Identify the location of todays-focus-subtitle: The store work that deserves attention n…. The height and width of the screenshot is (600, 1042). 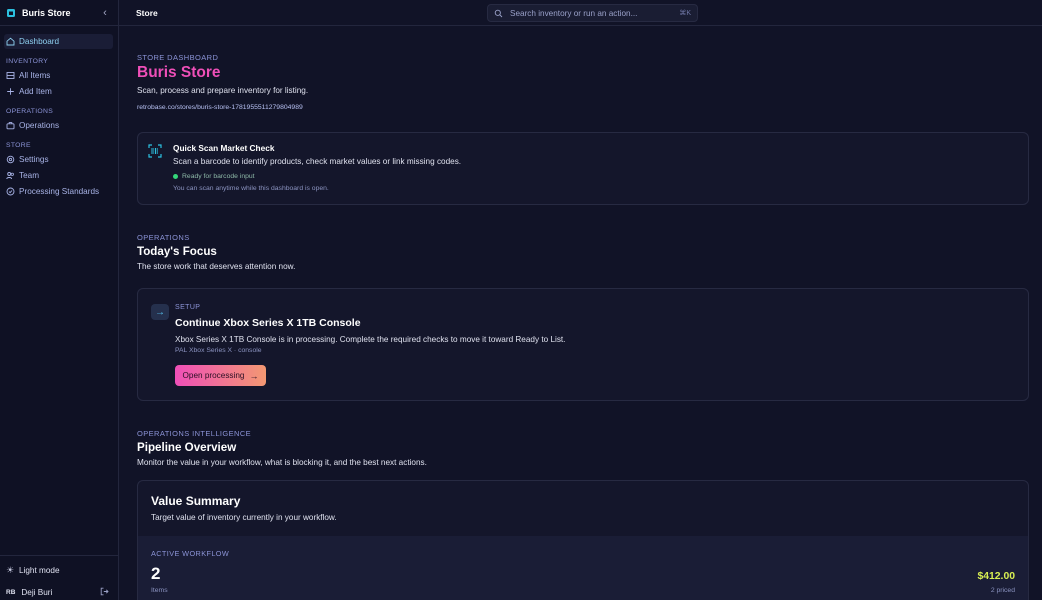
(216, 266).